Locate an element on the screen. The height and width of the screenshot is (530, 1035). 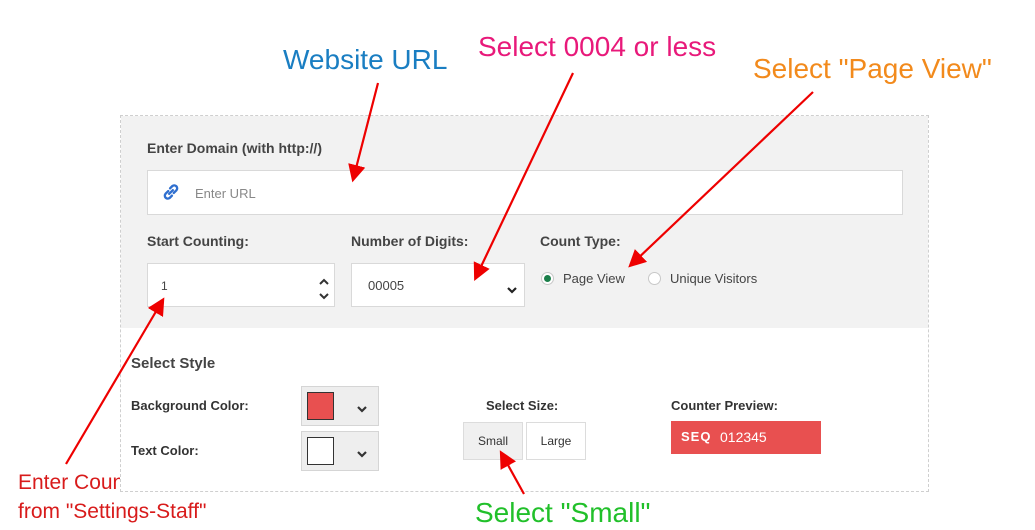
arrow-select-small is located at coordinates (512, 472).